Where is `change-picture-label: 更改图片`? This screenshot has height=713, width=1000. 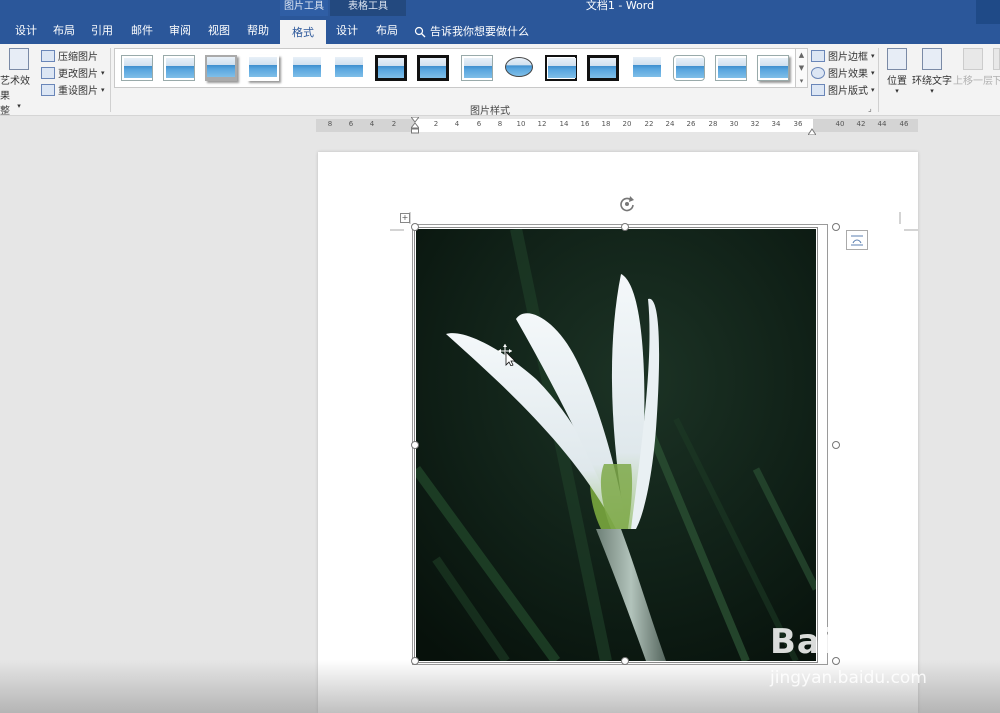 change-picture-label: 更改图片 is located at coordinates (78, 74).